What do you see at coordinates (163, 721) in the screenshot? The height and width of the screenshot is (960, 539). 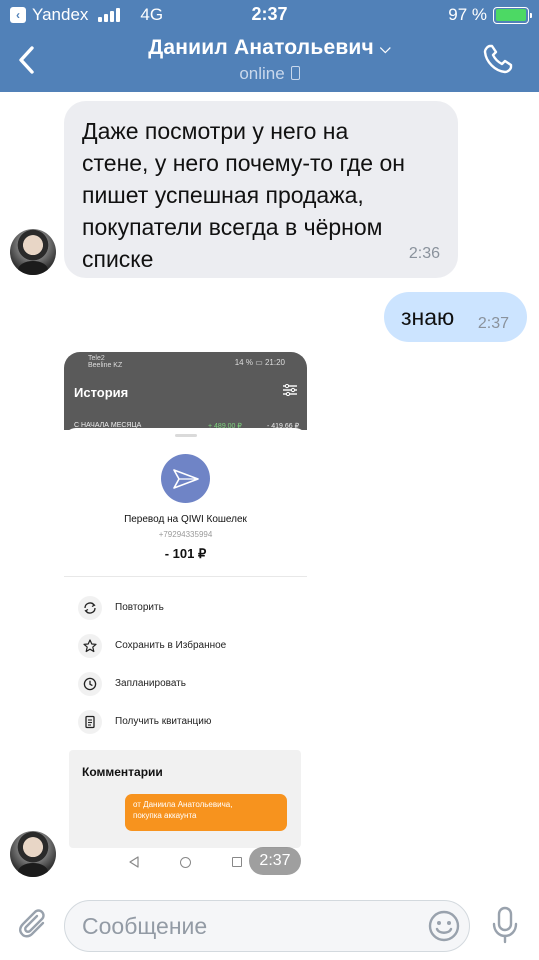 I see `action-label: Получить квитанцию` at bounding box center [163, 721].